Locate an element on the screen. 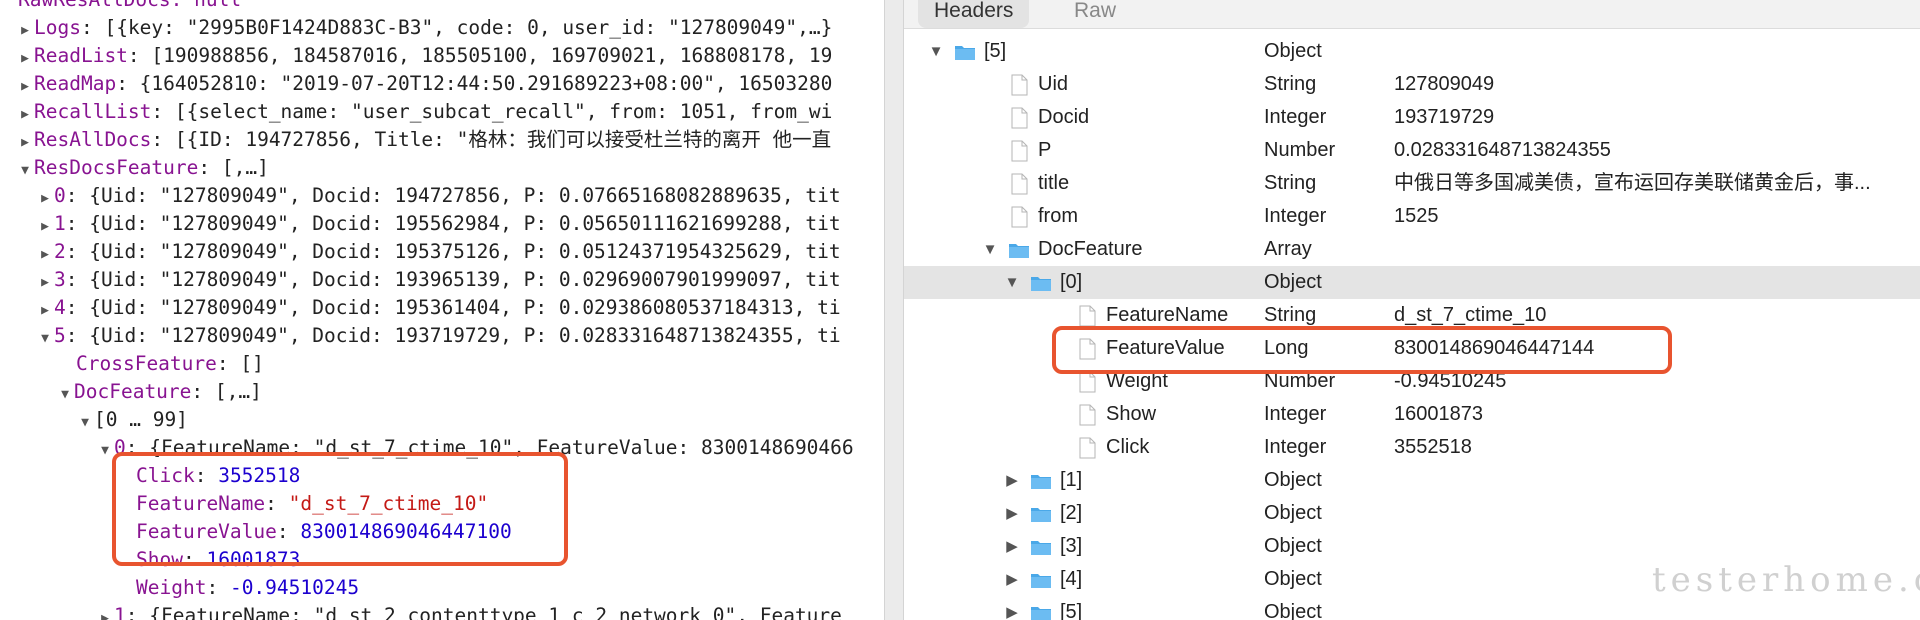 This screenshot has height=620, width=1920. console-key: Logs is located at coordinates (57, 27).